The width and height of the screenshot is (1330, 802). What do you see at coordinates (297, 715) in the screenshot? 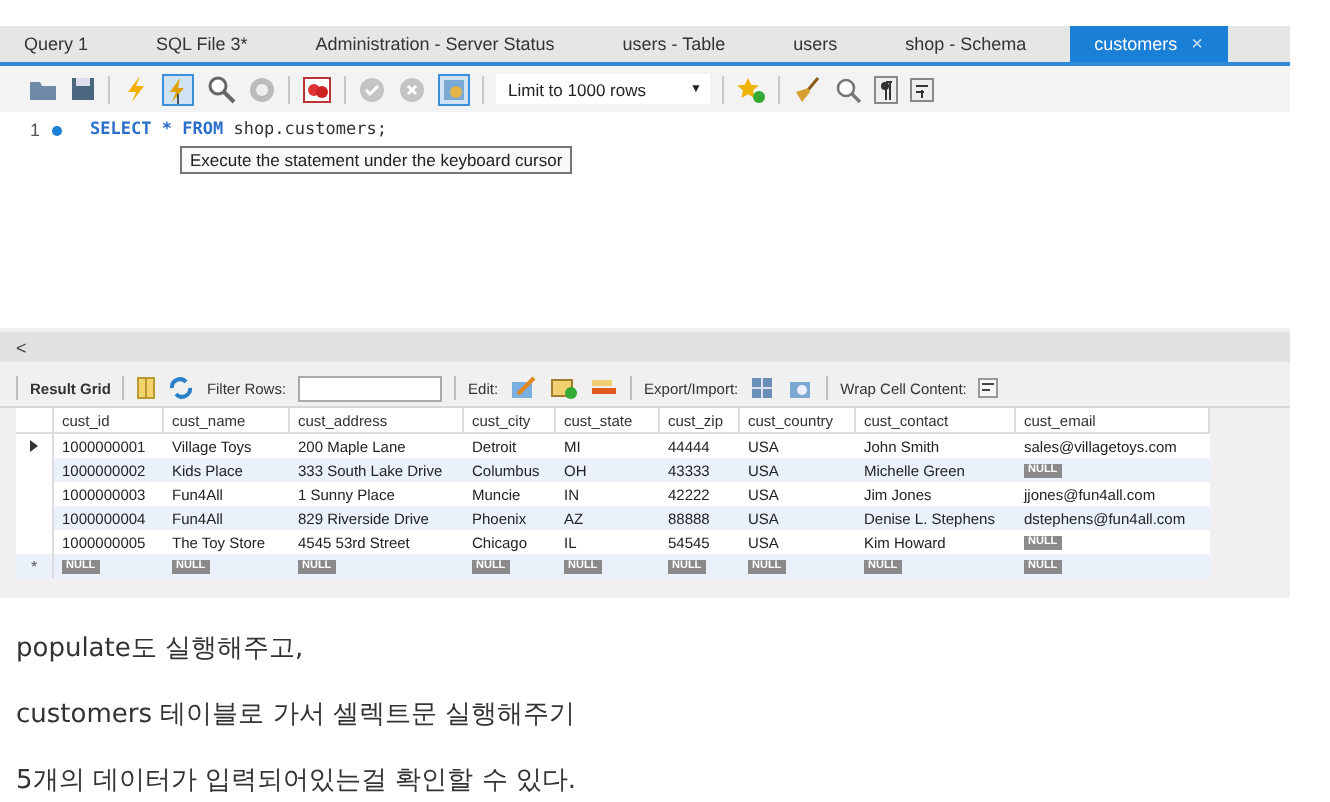
I see `paragraph: customers 테이블로 가서 셀렉트문 실행해주기` at bounding box center [297, 715].